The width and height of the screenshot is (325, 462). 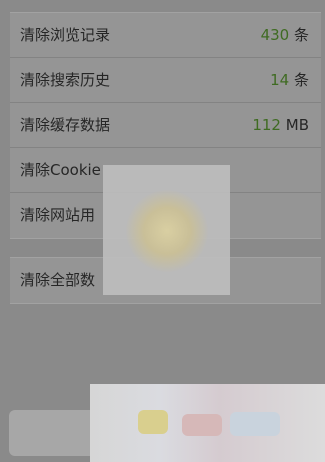 What do you see at coordinates (266, 125) in the screenshot?
I see `cache-size: 112` at bounding box center [266, 125].